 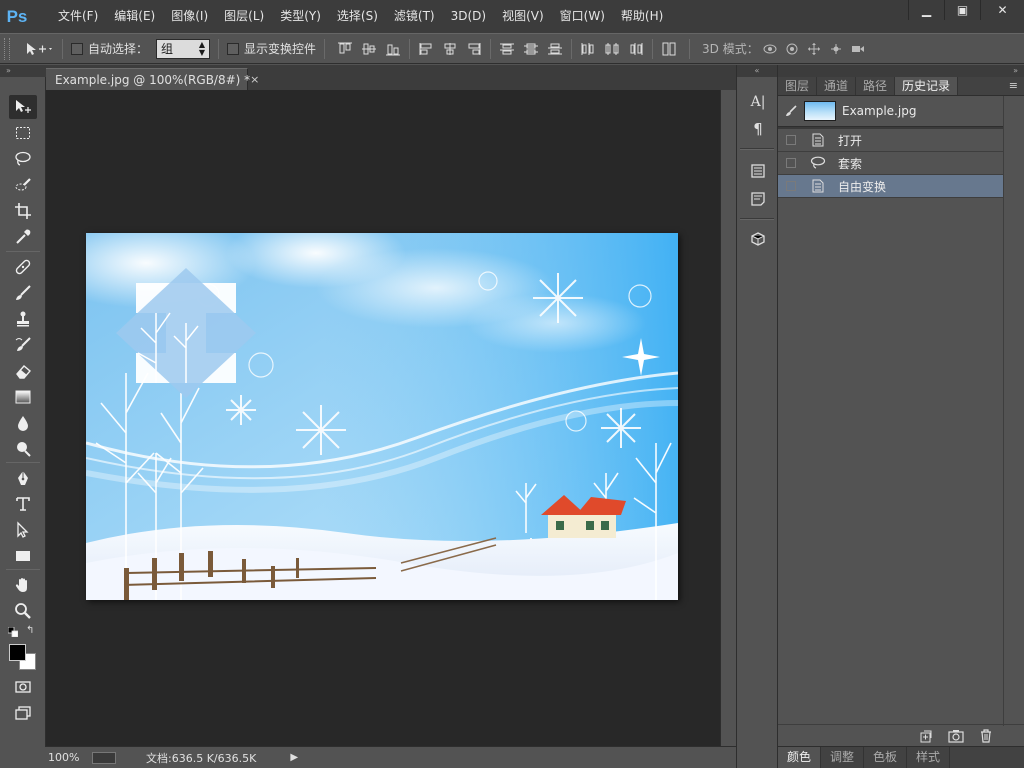 I want to click on history-snapshot: Example.jpg, so click(x=901, y=111).